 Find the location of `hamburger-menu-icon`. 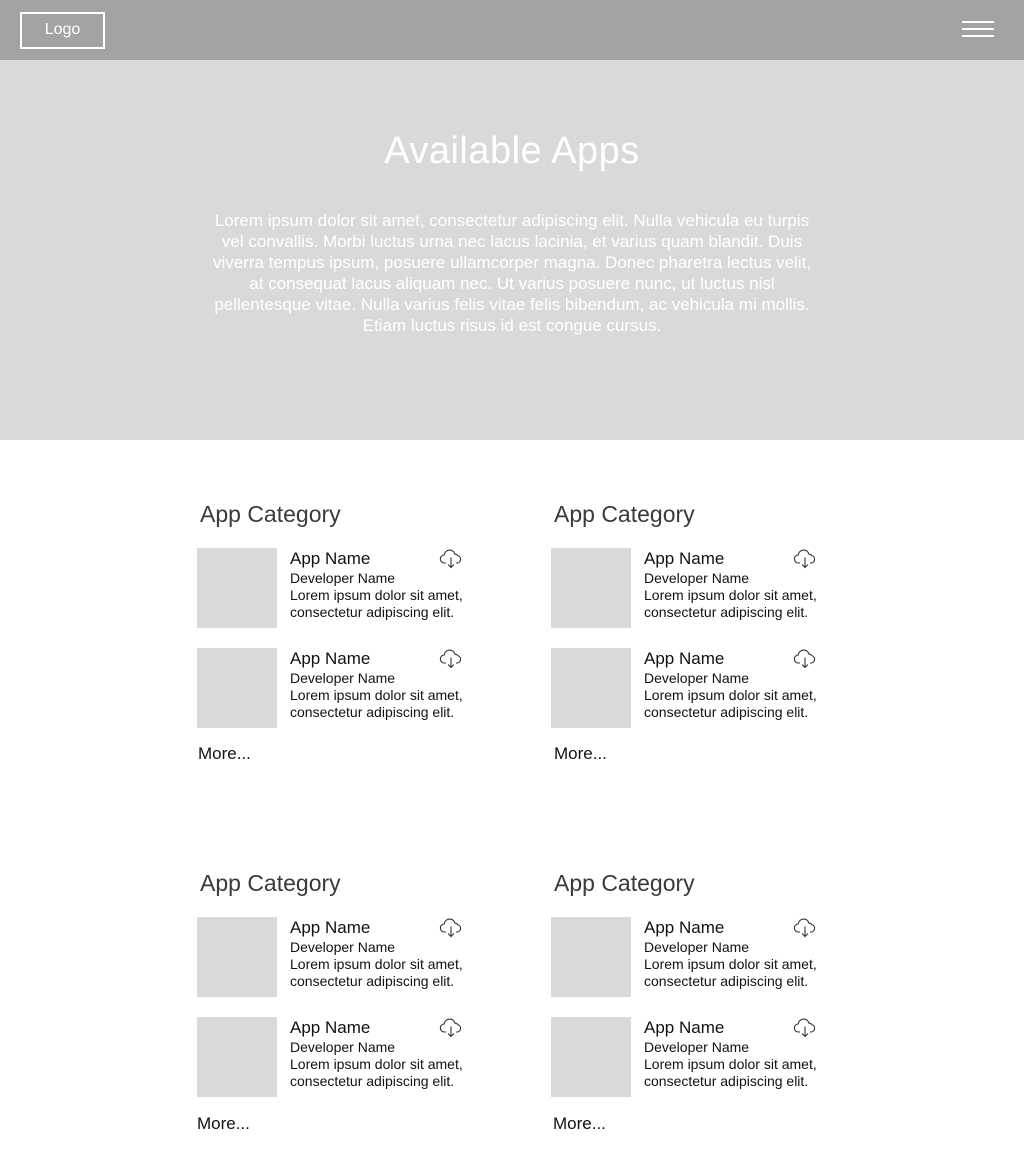

hamburger-menu-icon is located at coordinates (978, 30).